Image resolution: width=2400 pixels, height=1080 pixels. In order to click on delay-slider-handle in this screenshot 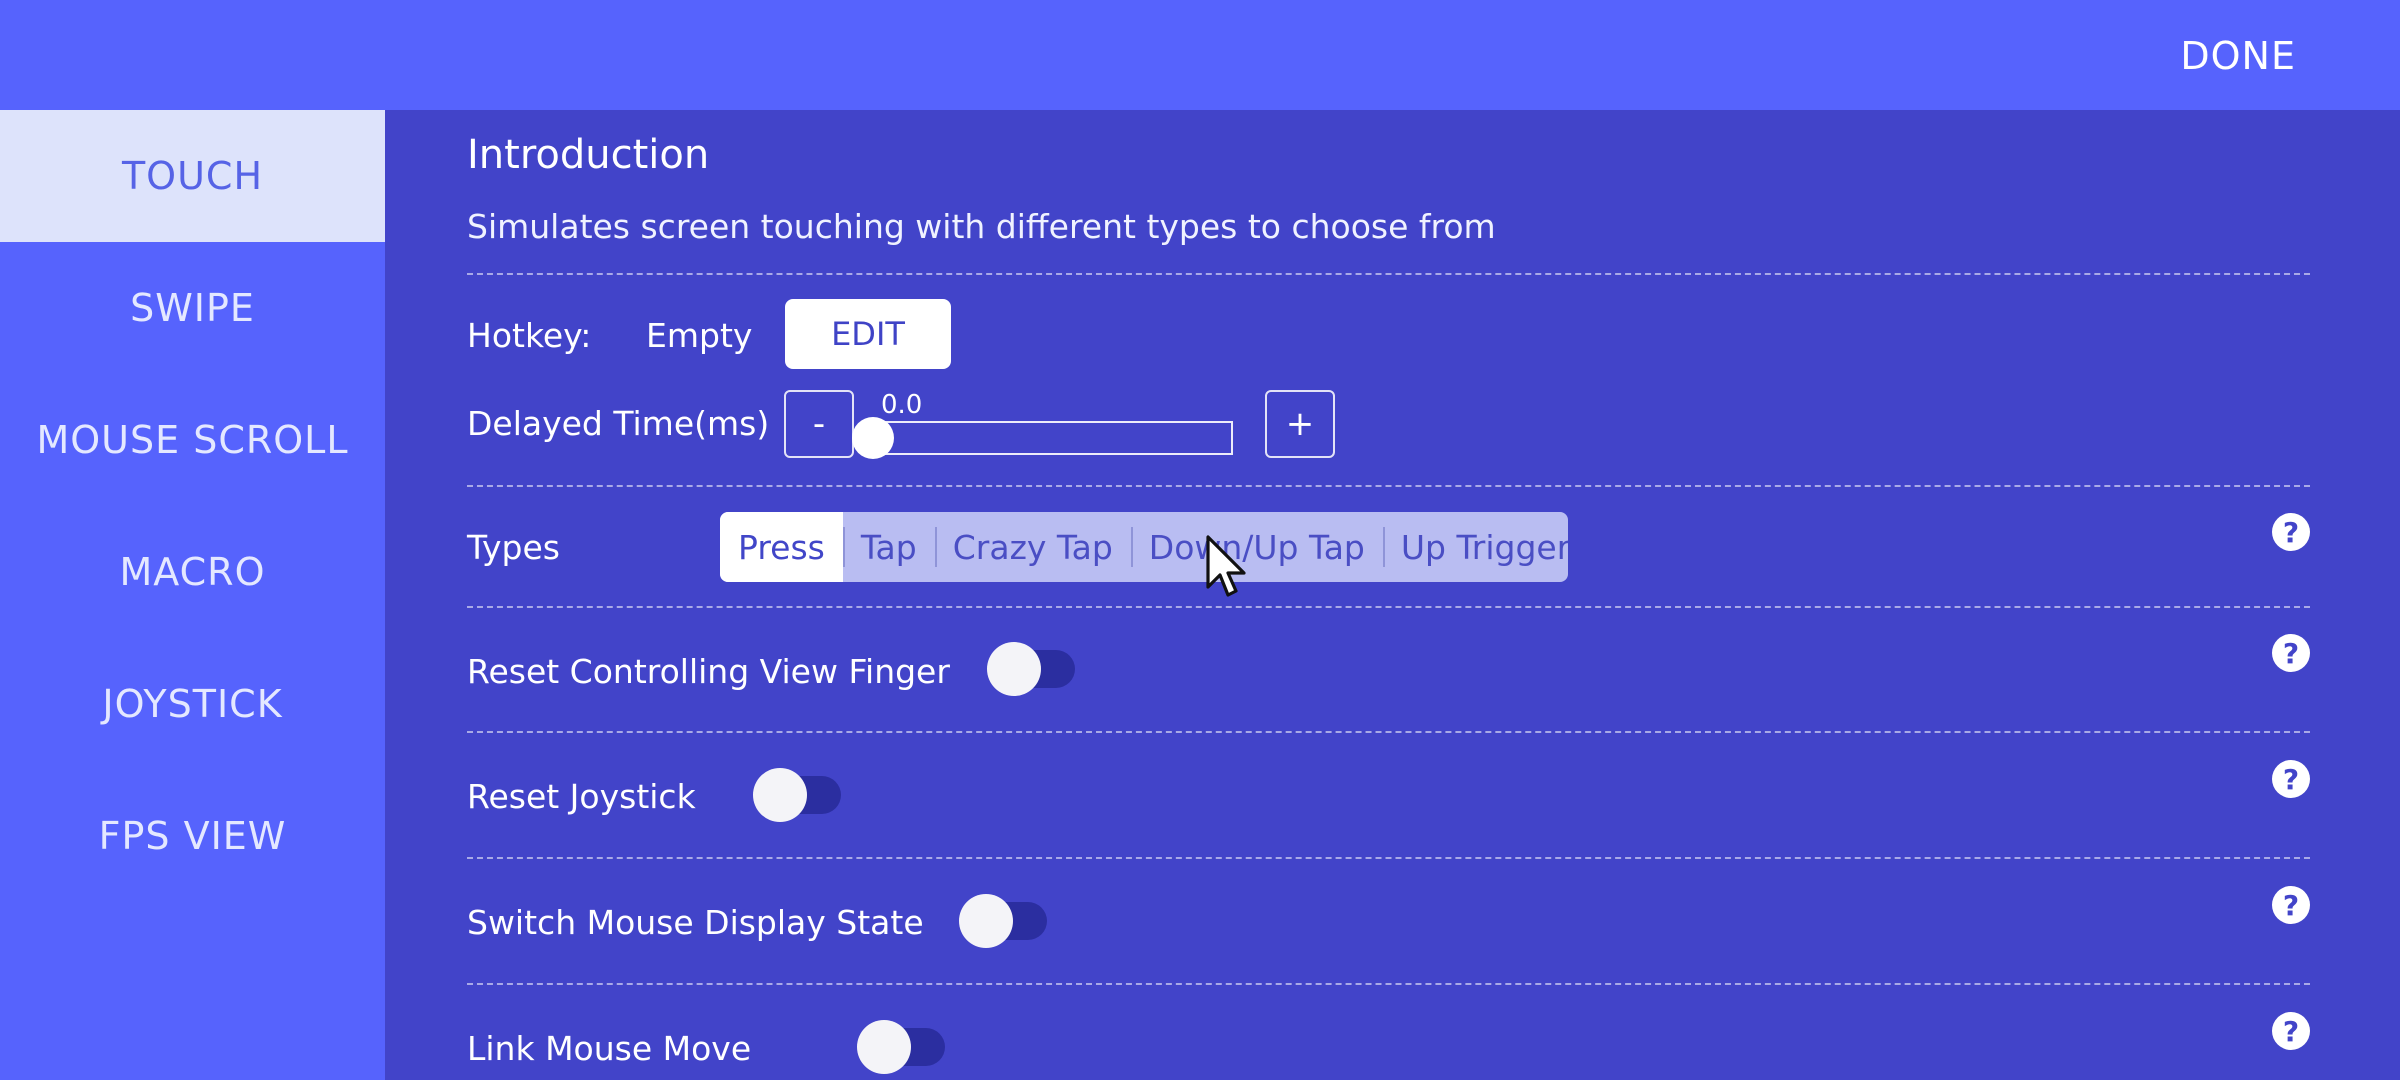, I will do `click(873, 438)`.